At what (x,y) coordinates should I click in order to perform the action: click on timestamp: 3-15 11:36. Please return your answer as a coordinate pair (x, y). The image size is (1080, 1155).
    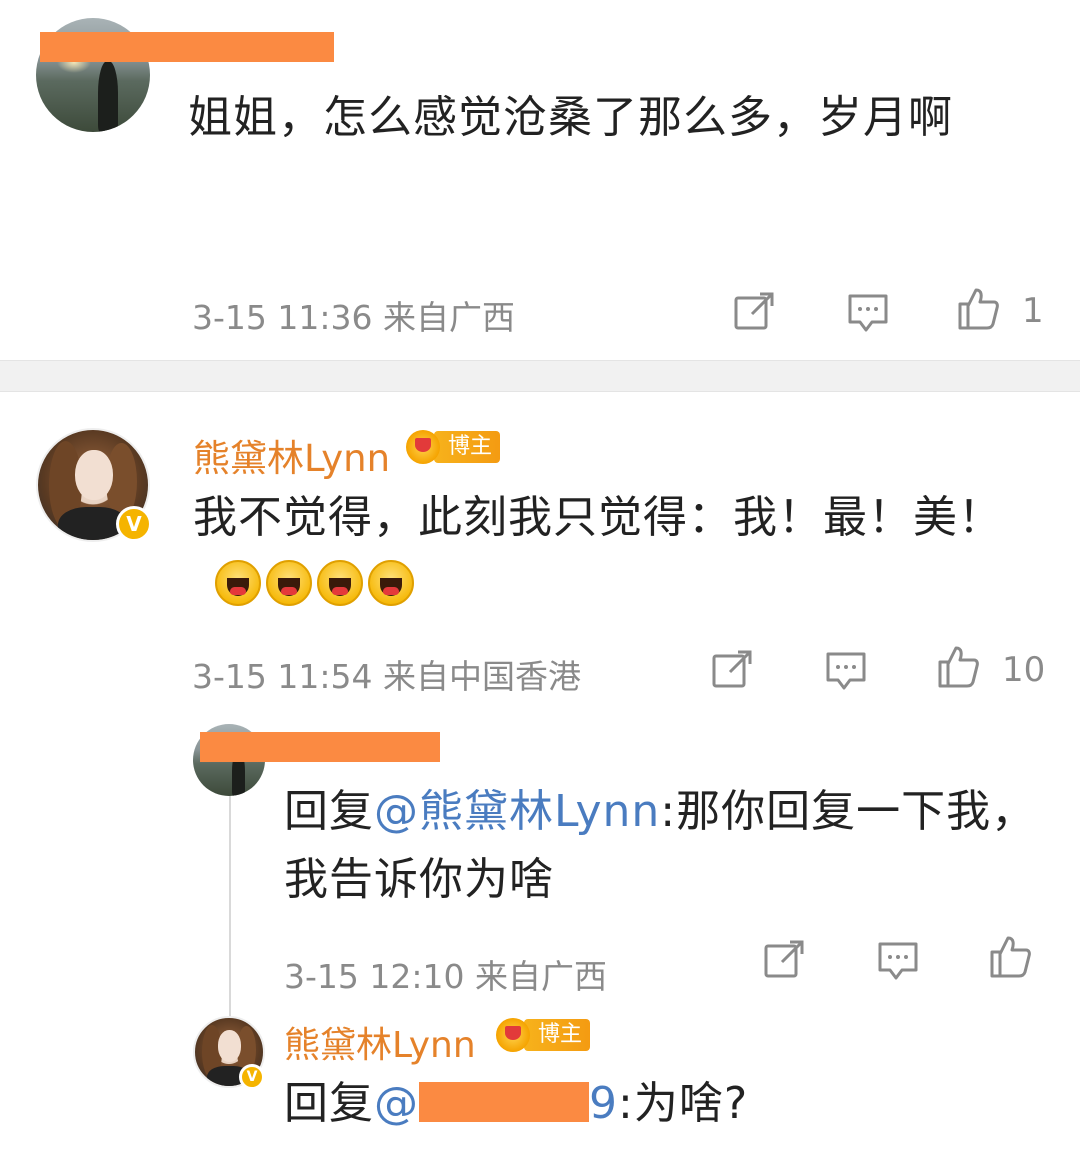
    Looking at the image, I should click on (282, 317).